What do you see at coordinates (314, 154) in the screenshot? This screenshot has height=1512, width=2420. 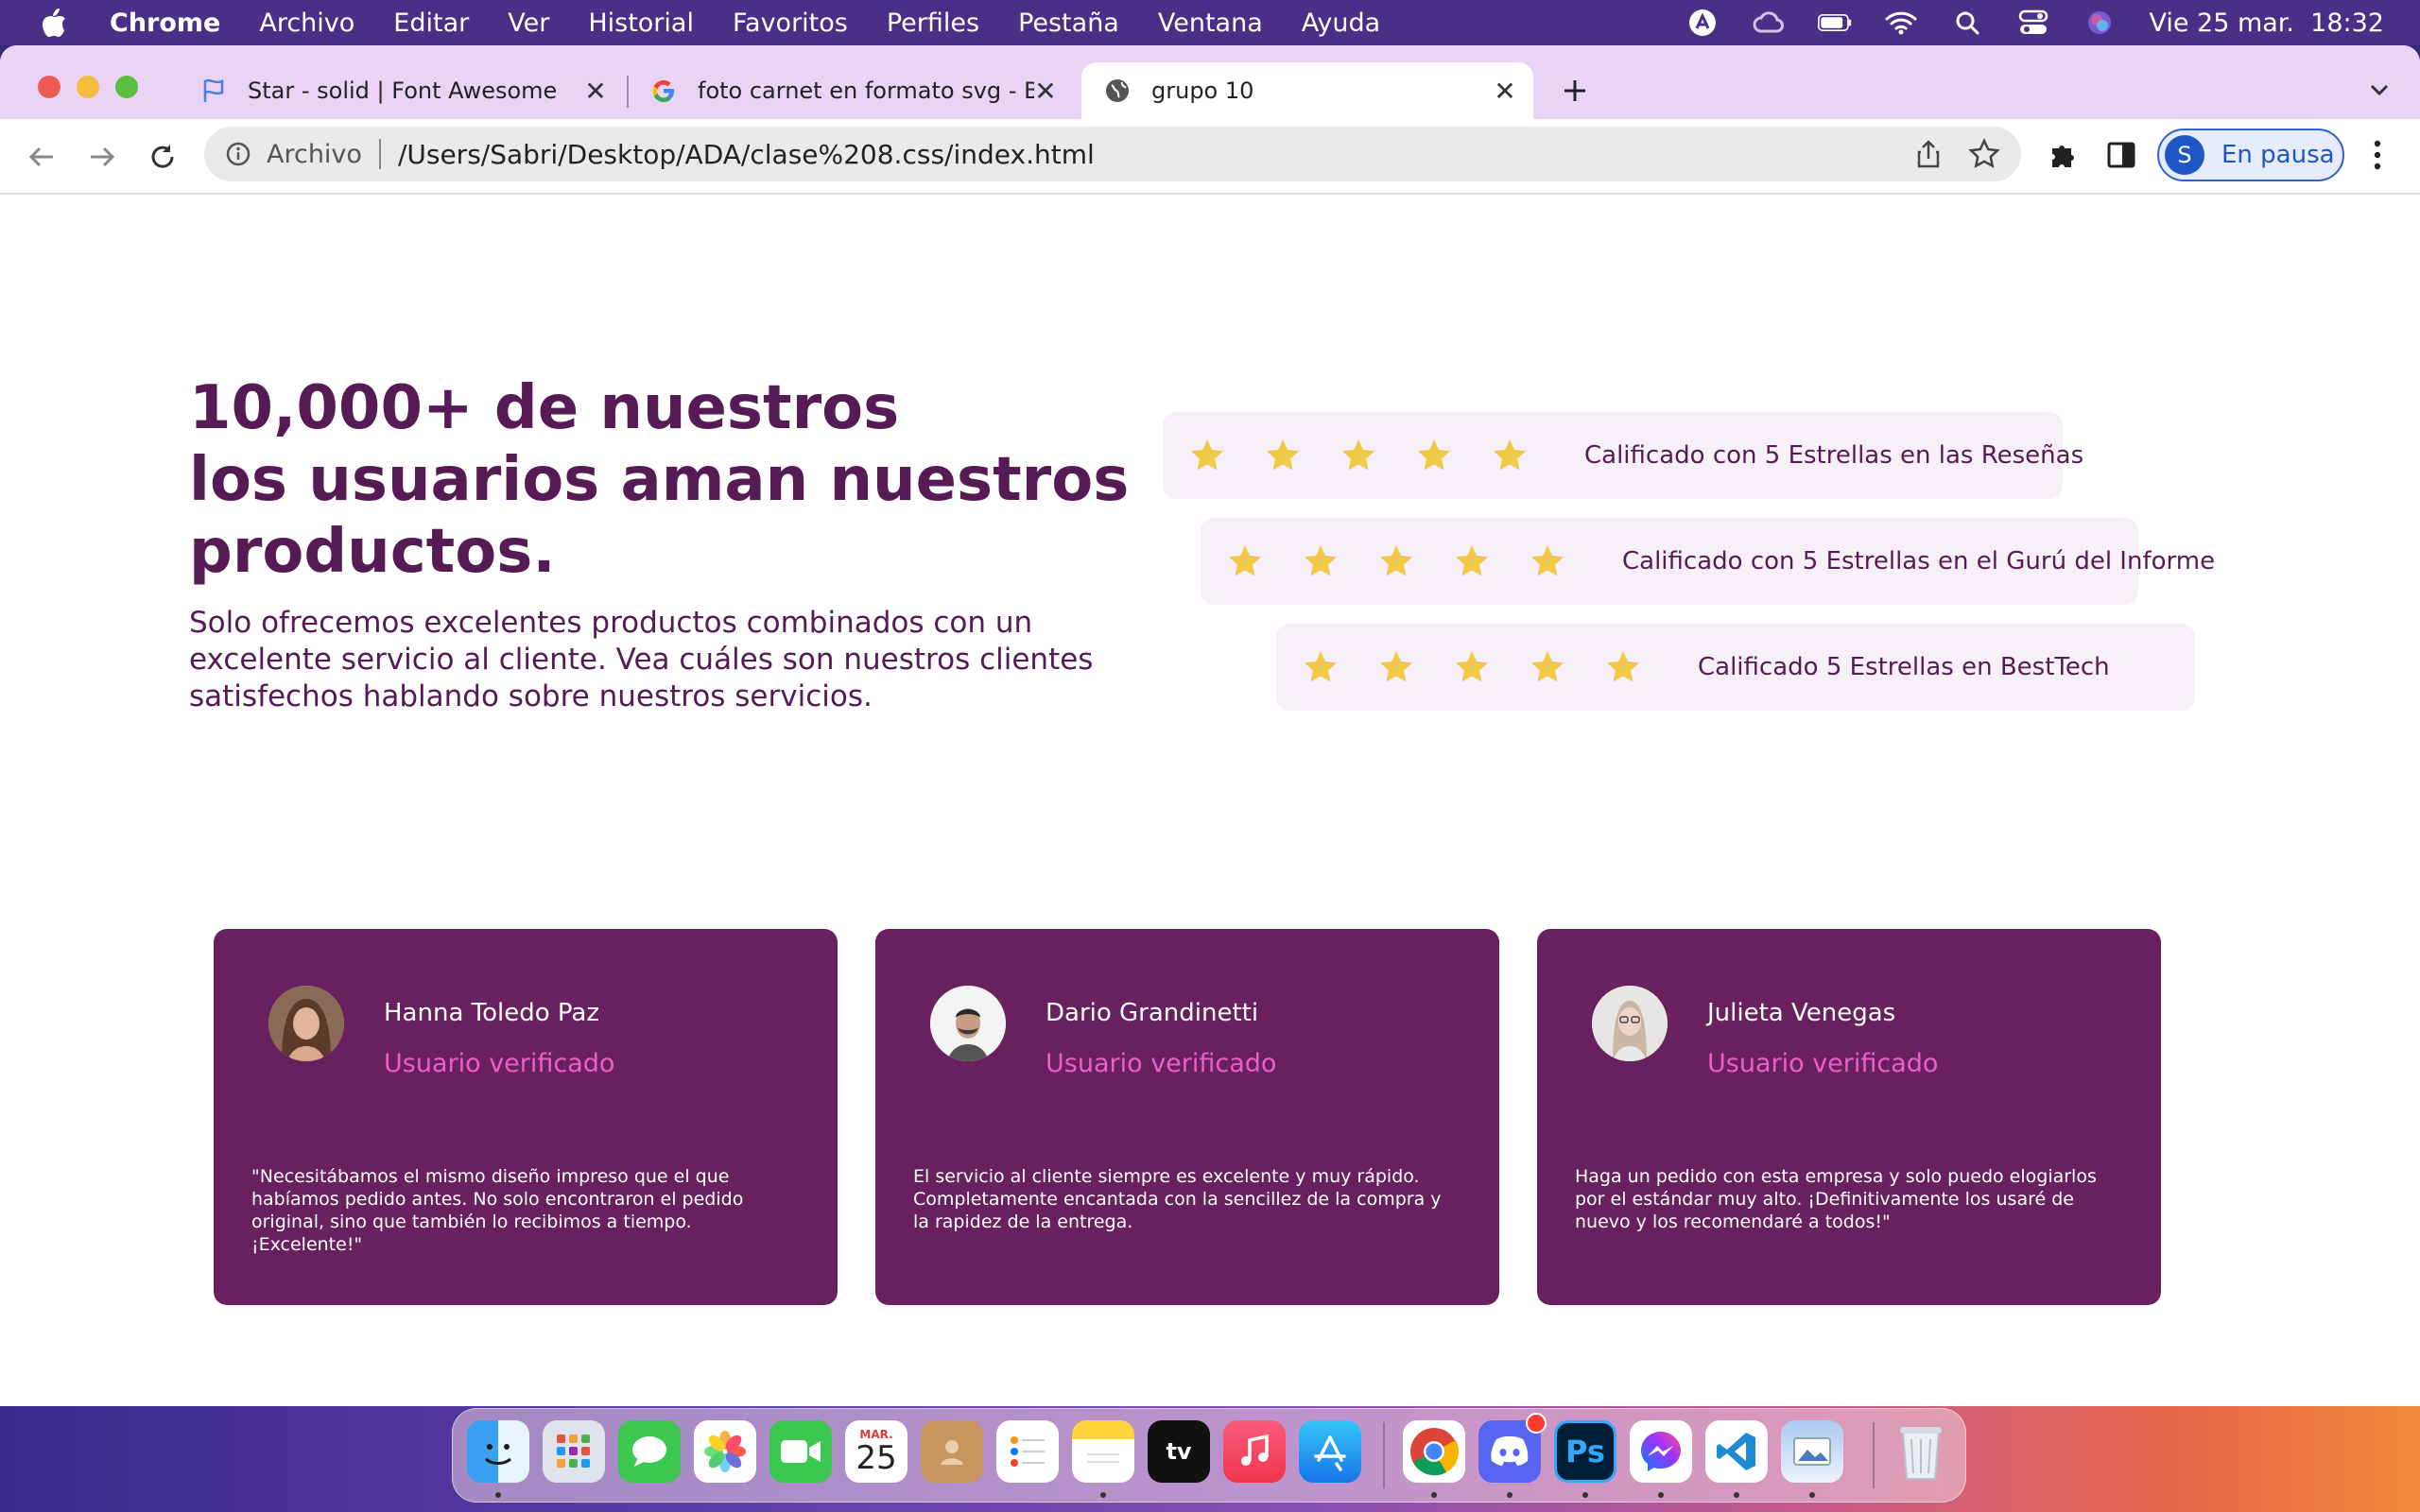 I see `address-scheme-label: Archivo` at bounding box center [314, 154].